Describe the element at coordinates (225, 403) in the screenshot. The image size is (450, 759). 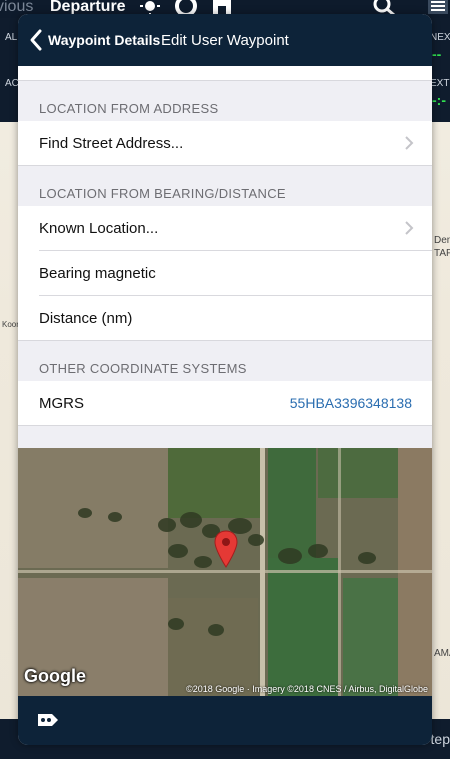
I see `mgrs-row: MGRS 55HBA3396348138` at that location.